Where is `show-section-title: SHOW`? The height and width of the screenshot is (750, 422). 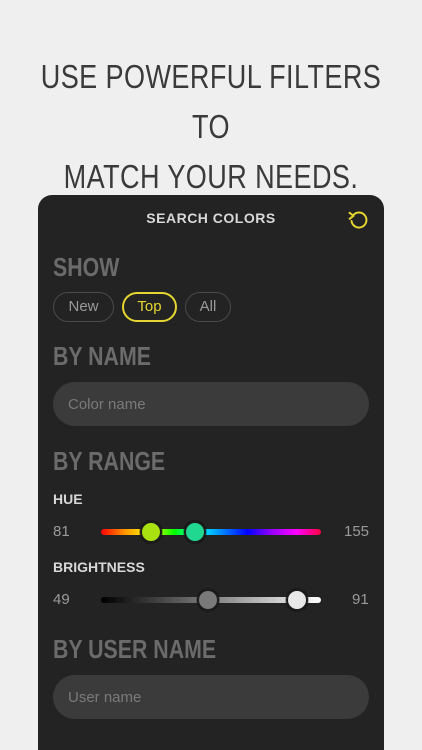 show-section-title: SHOW is located at coordinates (86, 267).